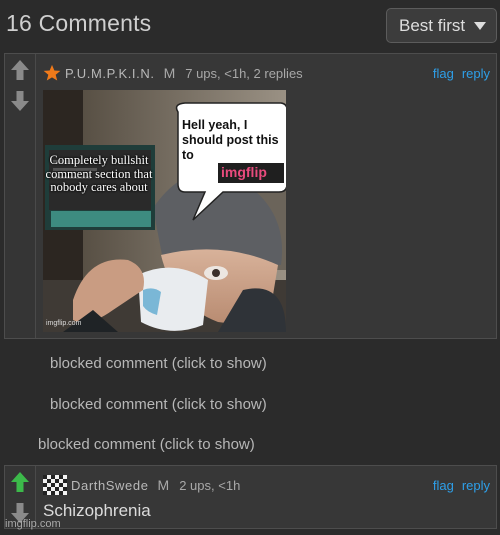 The image size is (500, 535). I want to click on comment-author: DarthSwede, so click(110, 485).